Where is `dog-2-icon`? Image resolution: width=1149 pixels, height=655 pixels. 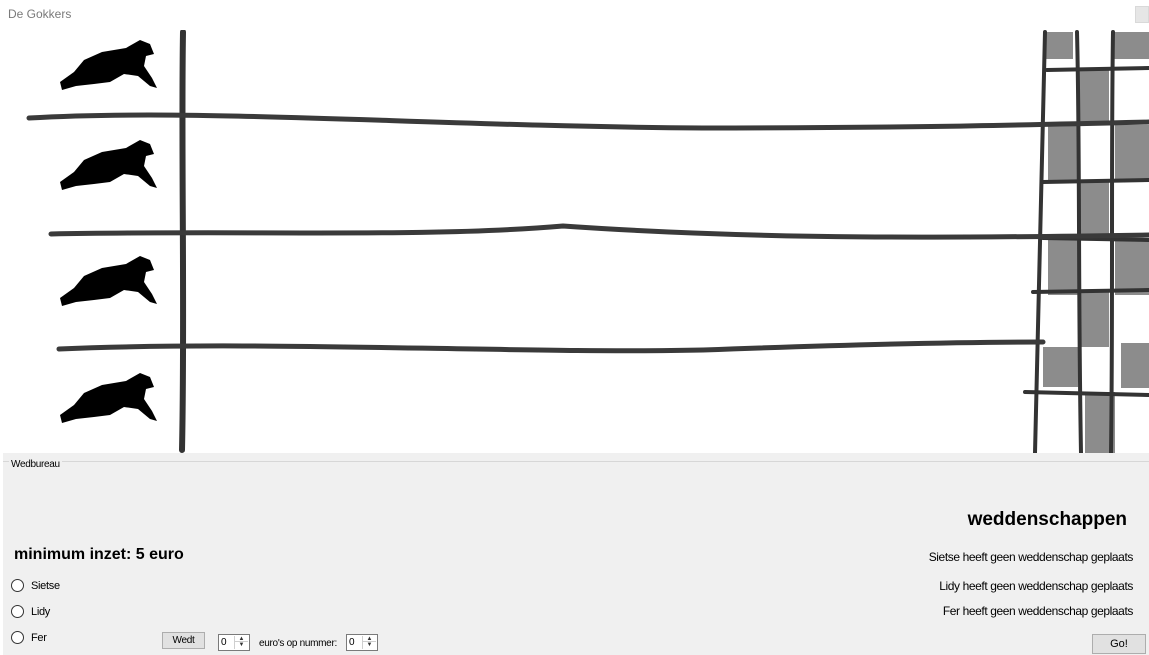 dog-2-icon is located at coordinates (108, 165).